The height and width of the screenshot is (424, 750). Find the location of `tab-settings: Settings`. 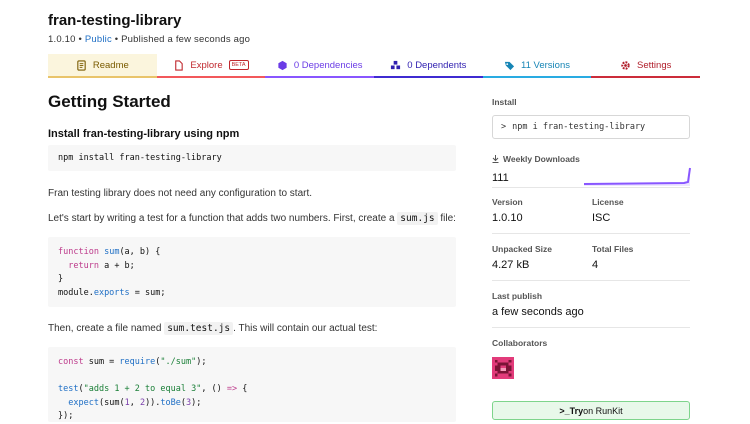

tab-settings: Settings is located at coordinates (646, 66).